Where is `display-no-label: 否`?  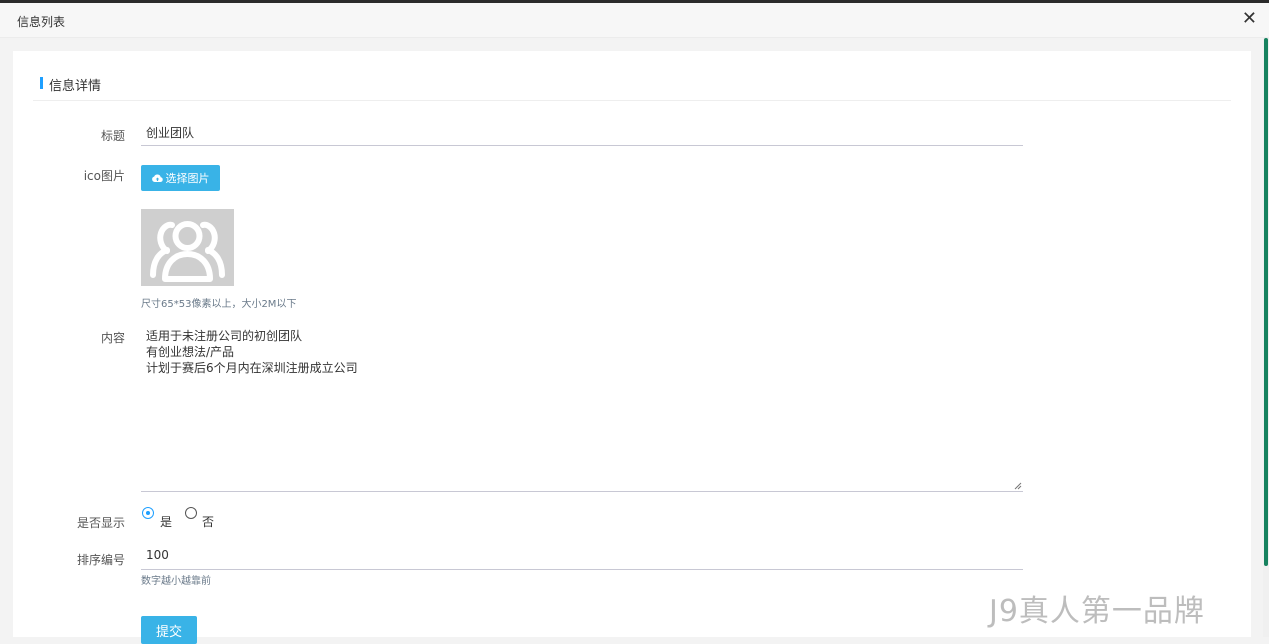
display-no-label: 否 is located at coordinates (208, 522).